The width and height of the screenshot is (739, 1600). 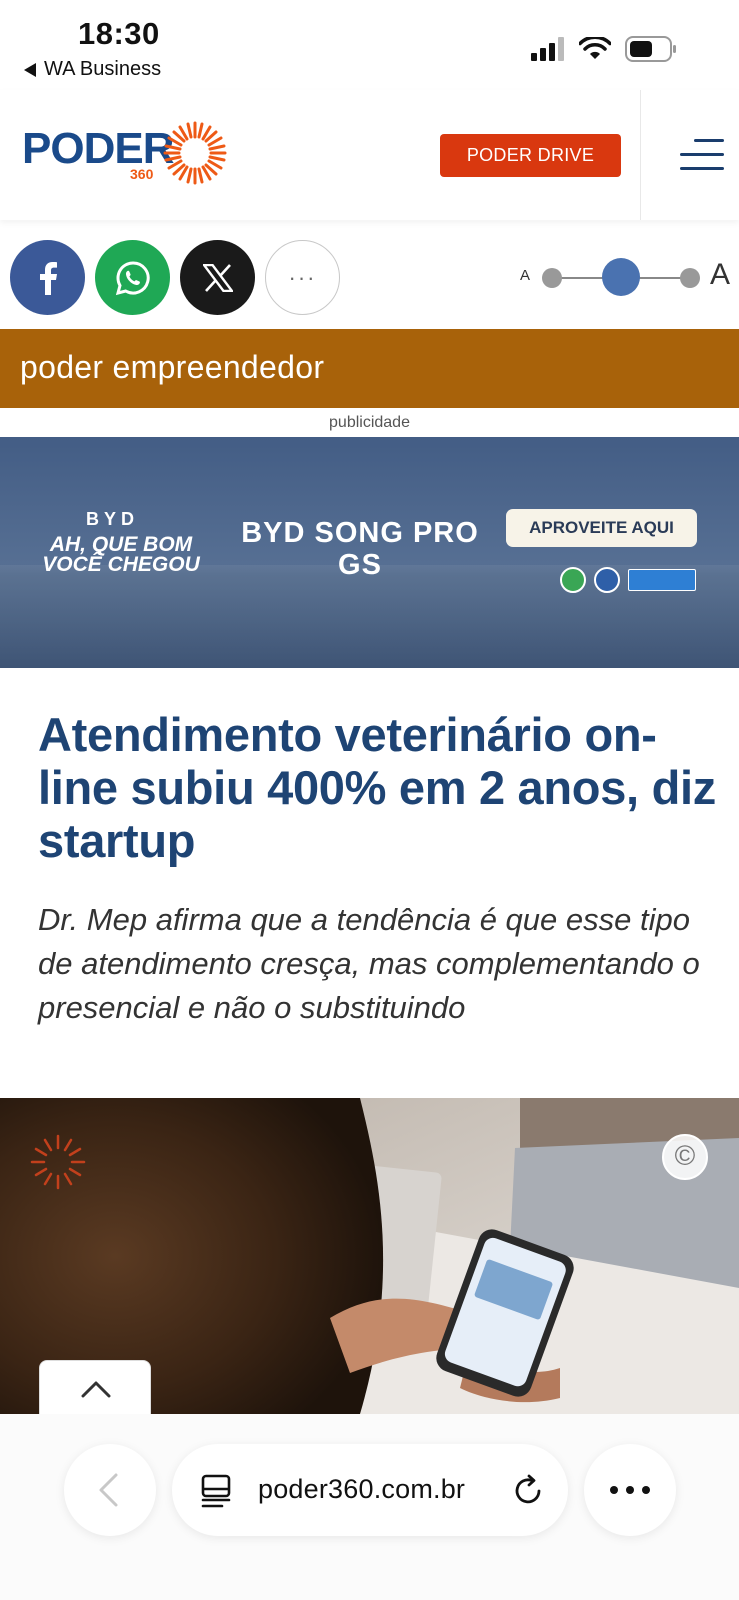 I want to click on status-icons, so click(x=604, y=49).